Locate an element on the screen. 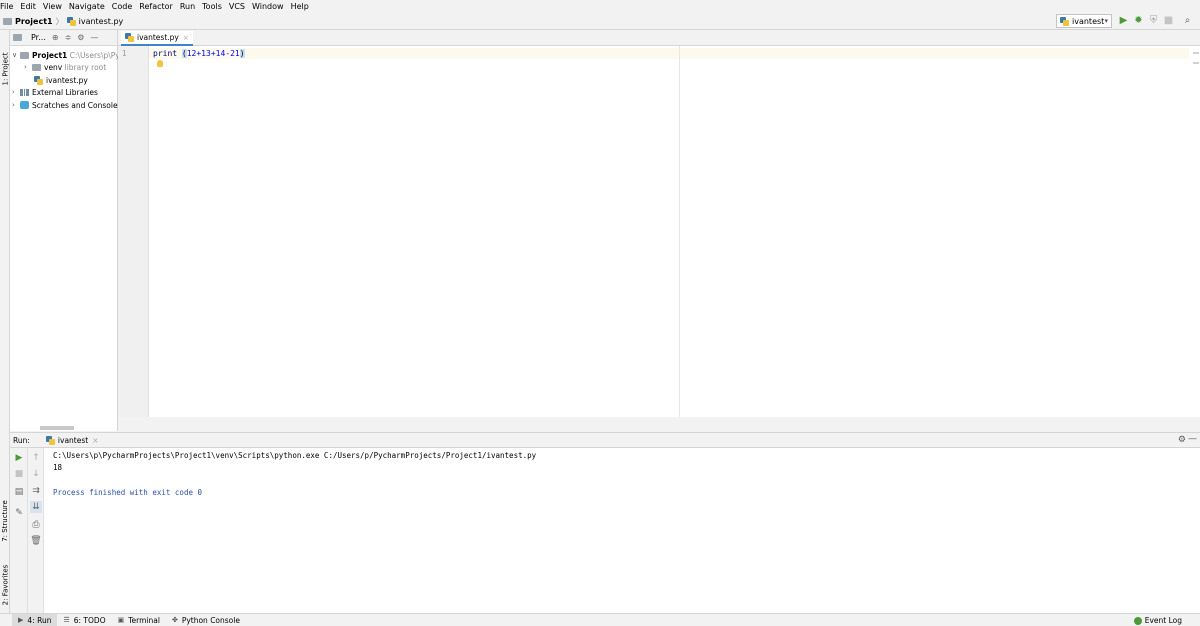  menu-file: File is located at coordinates (8, 6).